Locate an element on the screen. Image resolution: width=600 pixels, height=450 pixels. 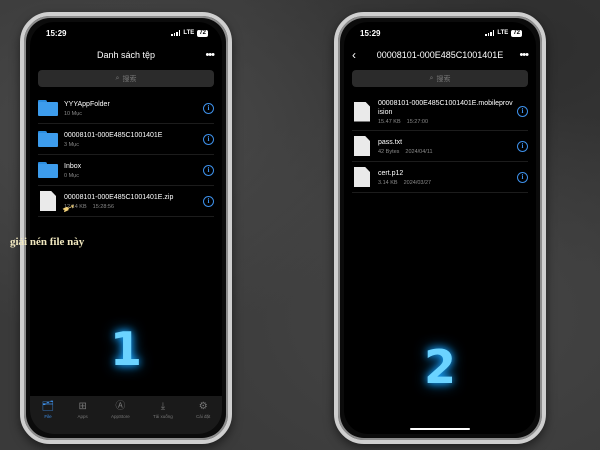
nav-bar: ‹ 00008101-000E485C1001401E ••• is located at coordinates (440, 55).